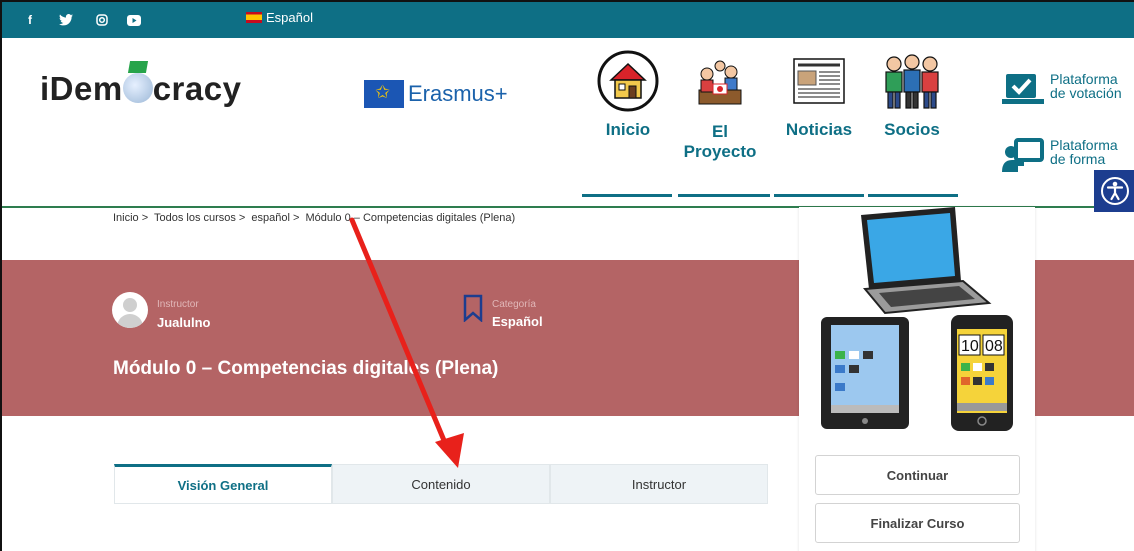 This screenshot has width=1134, height=551. What do you see at coordinates (659, 484) in the screenshot?
I see `tab-instructor: Instructor` at bounding box center [659, 484].